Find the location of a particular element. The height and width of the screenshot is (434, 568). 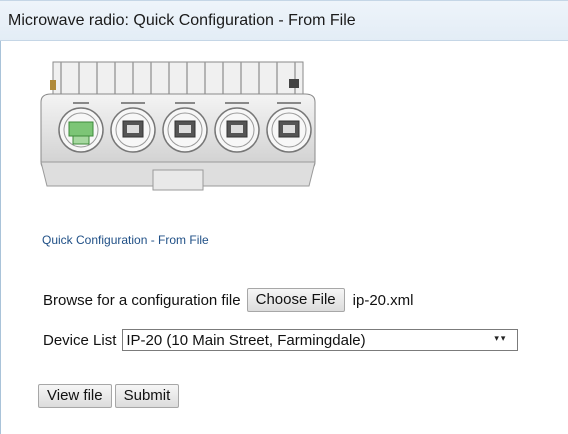

choose-file-button: Choose File is located at coordinates (295, 300).